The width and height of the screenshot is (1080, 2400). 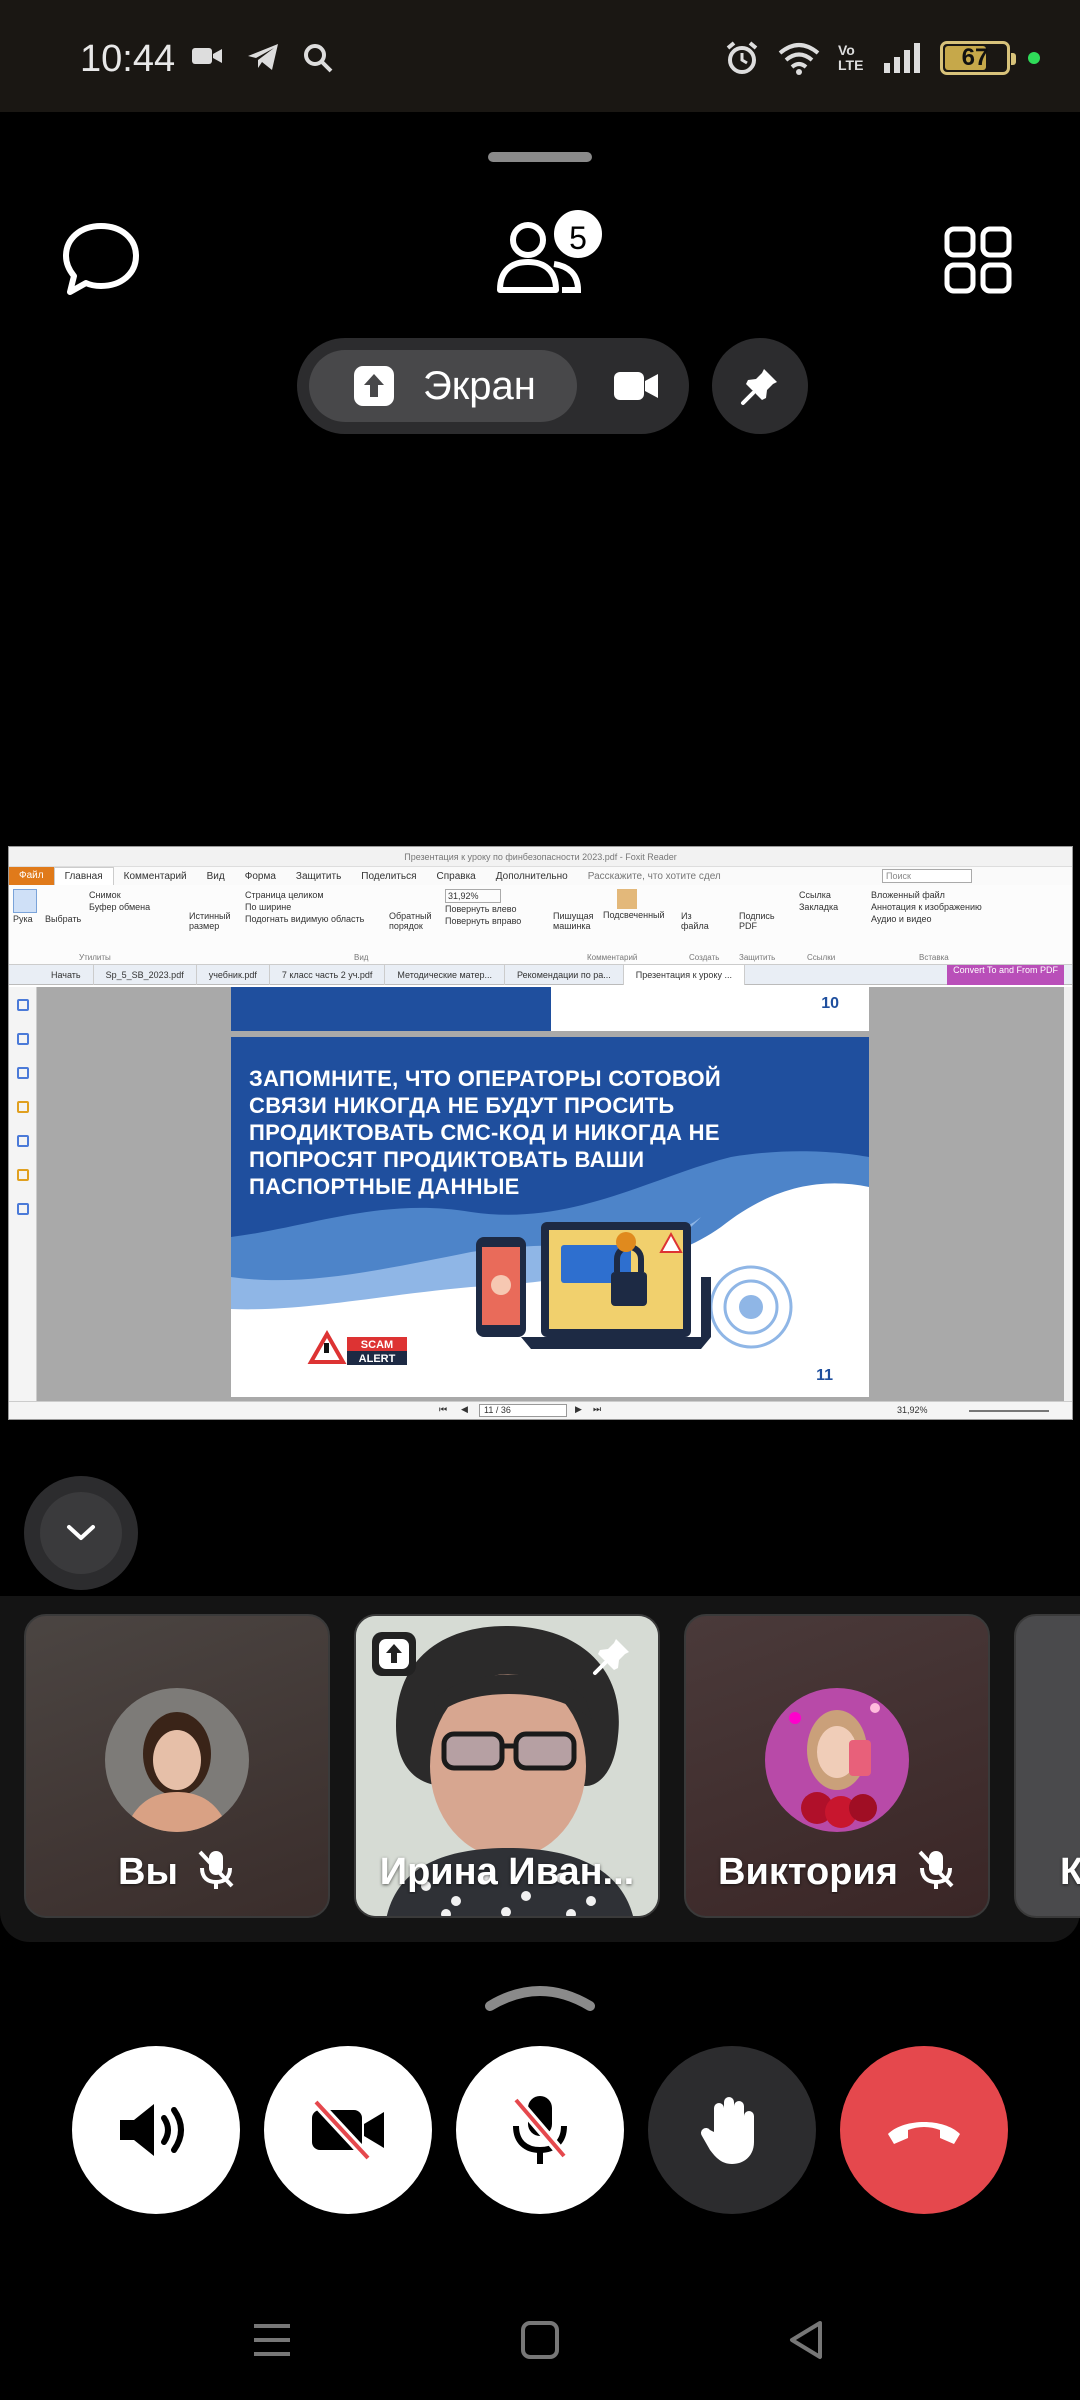 I want to click on pages-icon, so click(x=22, y=1039).